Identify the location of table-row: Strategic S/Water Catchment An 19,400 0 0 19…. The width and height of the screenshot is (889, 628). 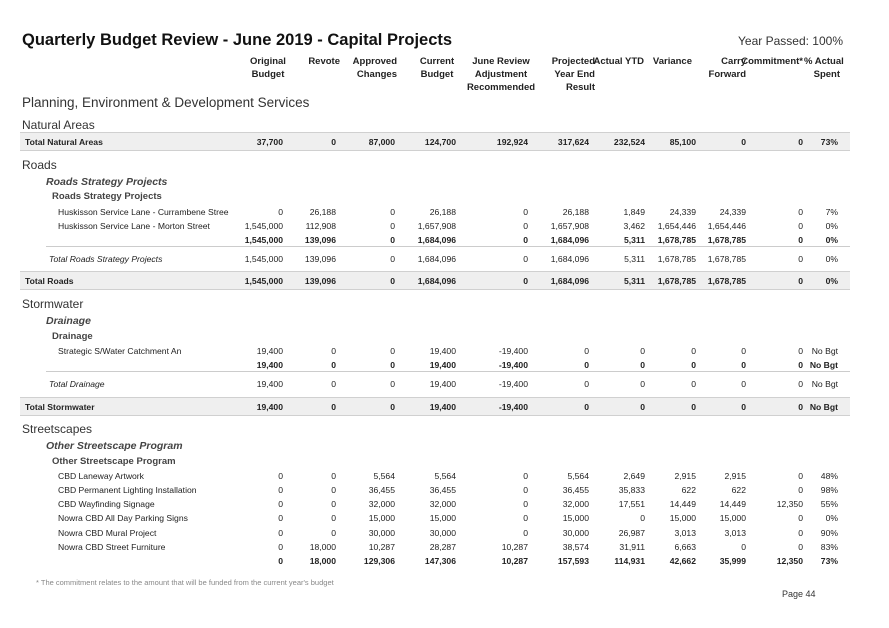
(444, 351).